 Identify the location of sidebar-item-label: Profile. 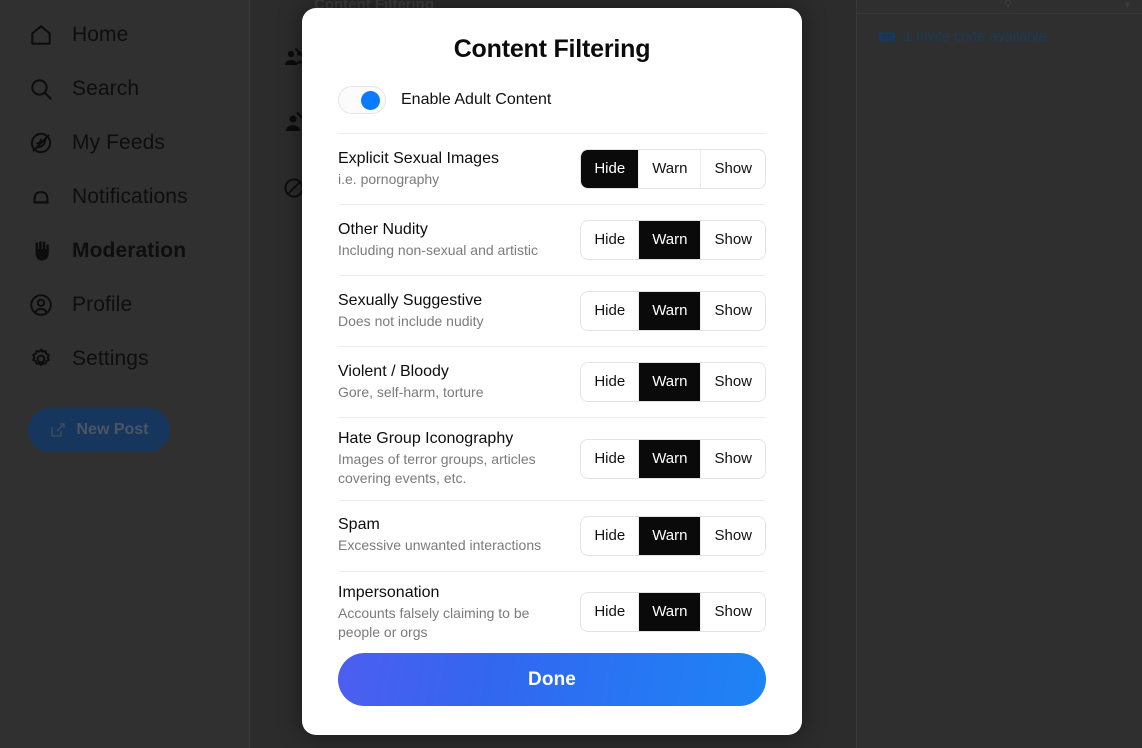
(102, 304).